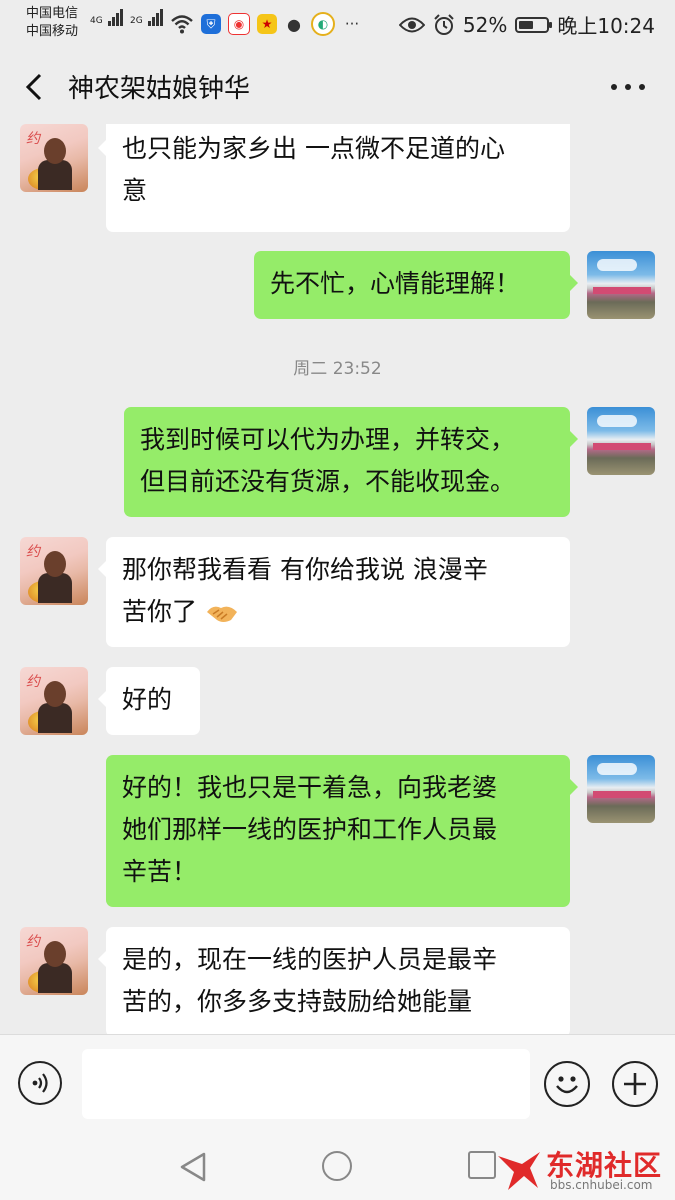 This screenshot has width=675, height=1200. I want to click on message-line: 但目前还没有货源，不能收现金。, so click(328, 481).